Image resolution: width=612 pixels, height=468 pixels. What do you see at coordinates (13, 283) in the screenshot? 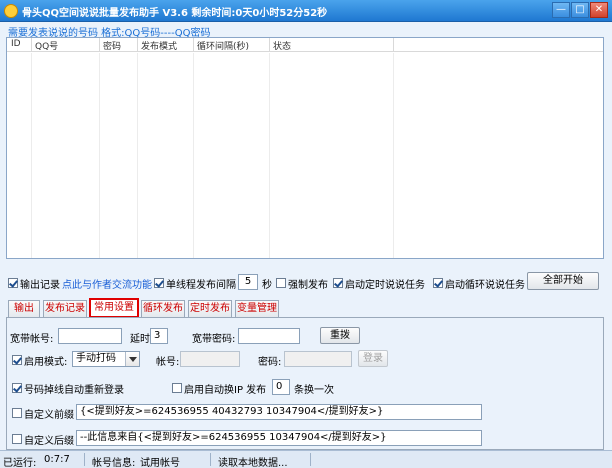
I see `output-log-checkbox` at bounding box center [13, 283].